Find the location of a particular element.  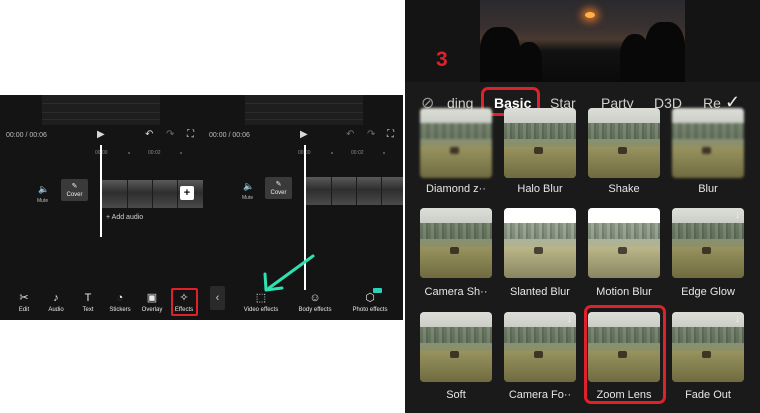

effect-label: Camera Sh·· is located at coordinates (456, 292).